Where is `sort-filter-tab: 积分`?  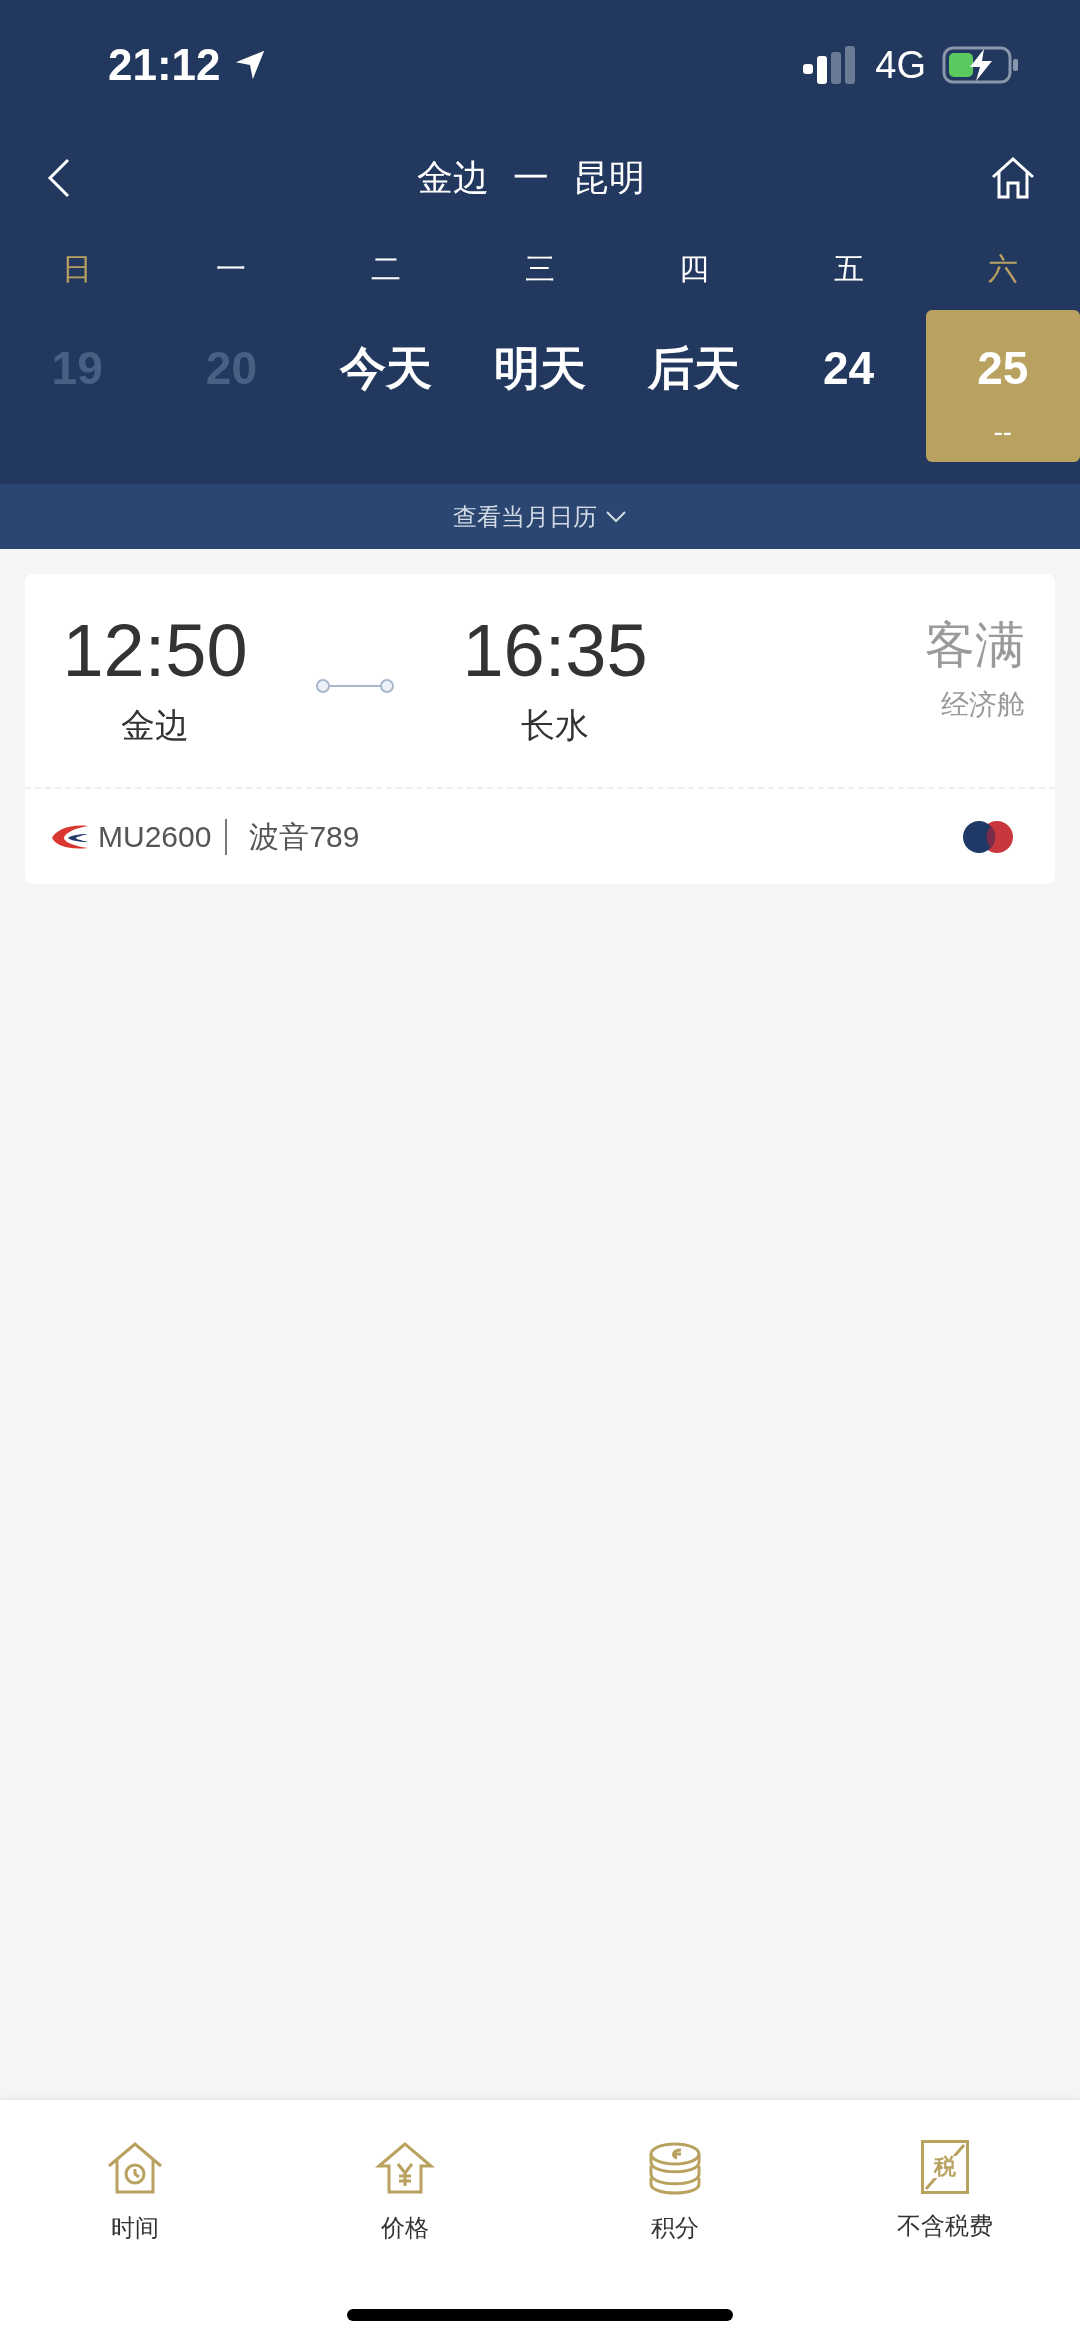 sort-filter-tab: 积分 is located at coordinates (675, 2193).